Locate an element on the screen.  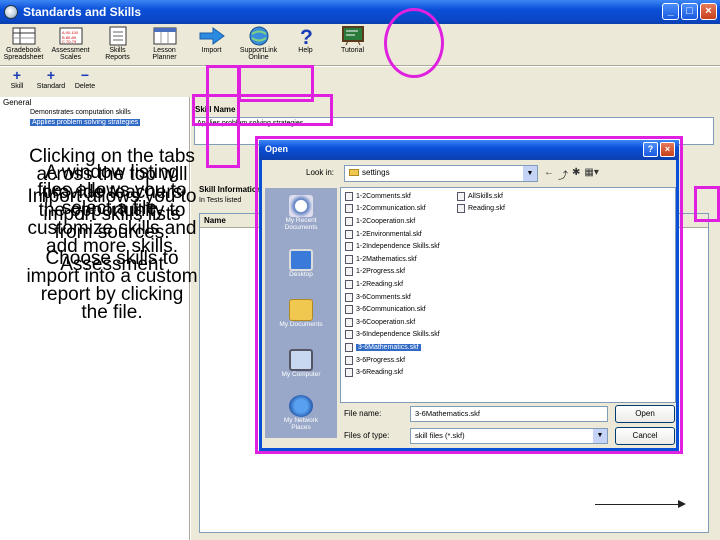
gradebook-icon is located at coordinates (24, 36).